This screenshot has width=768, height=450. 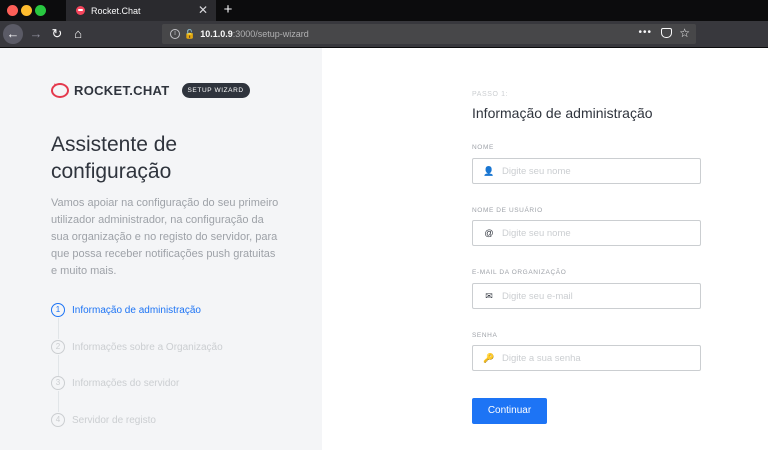 I want to click on tab-title: Rocket.Chat, so click(x=116, y=10).